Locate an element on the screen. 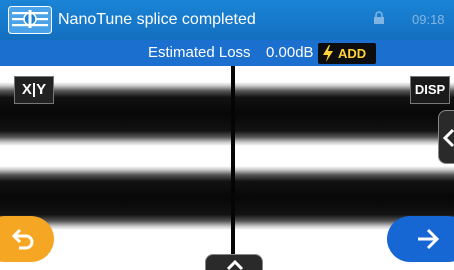 Image resolution: width=454 pixels, height=270 pixels. estimated-loss-bar: Estimated Loss 0.00dB ADD is located at coordinates (227, 53).